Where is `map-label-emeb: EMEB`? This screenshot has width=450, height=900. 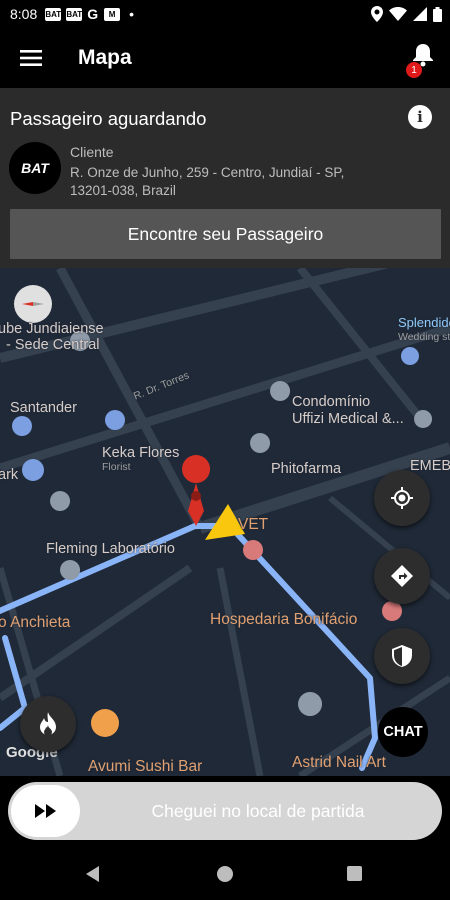
map-label-emeb: EMEB is located at coordinates (430, 466).